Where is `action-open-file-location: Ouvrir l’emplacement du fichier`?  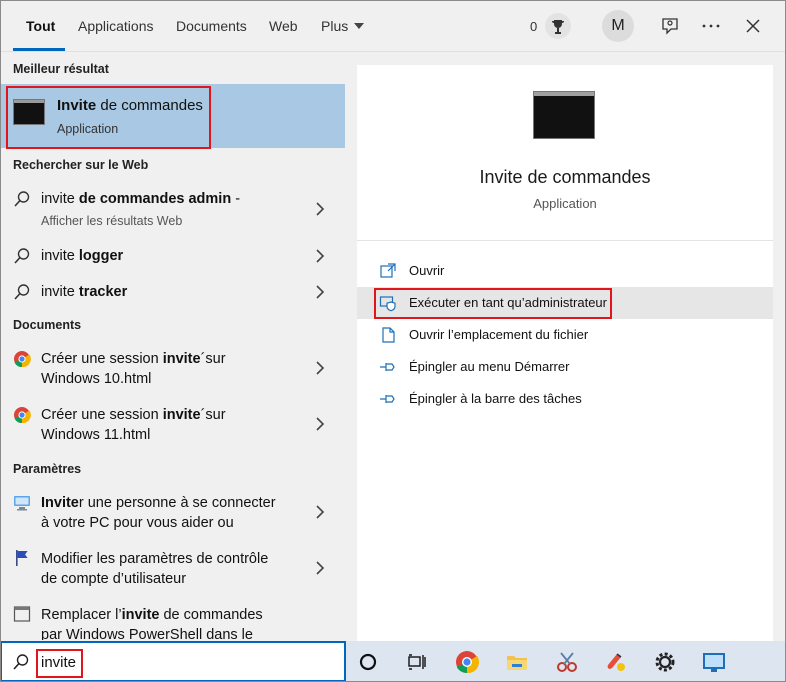
action-open-file-location: Ouvrir l’emplacement du fichier is located at coordinates (565, 335).